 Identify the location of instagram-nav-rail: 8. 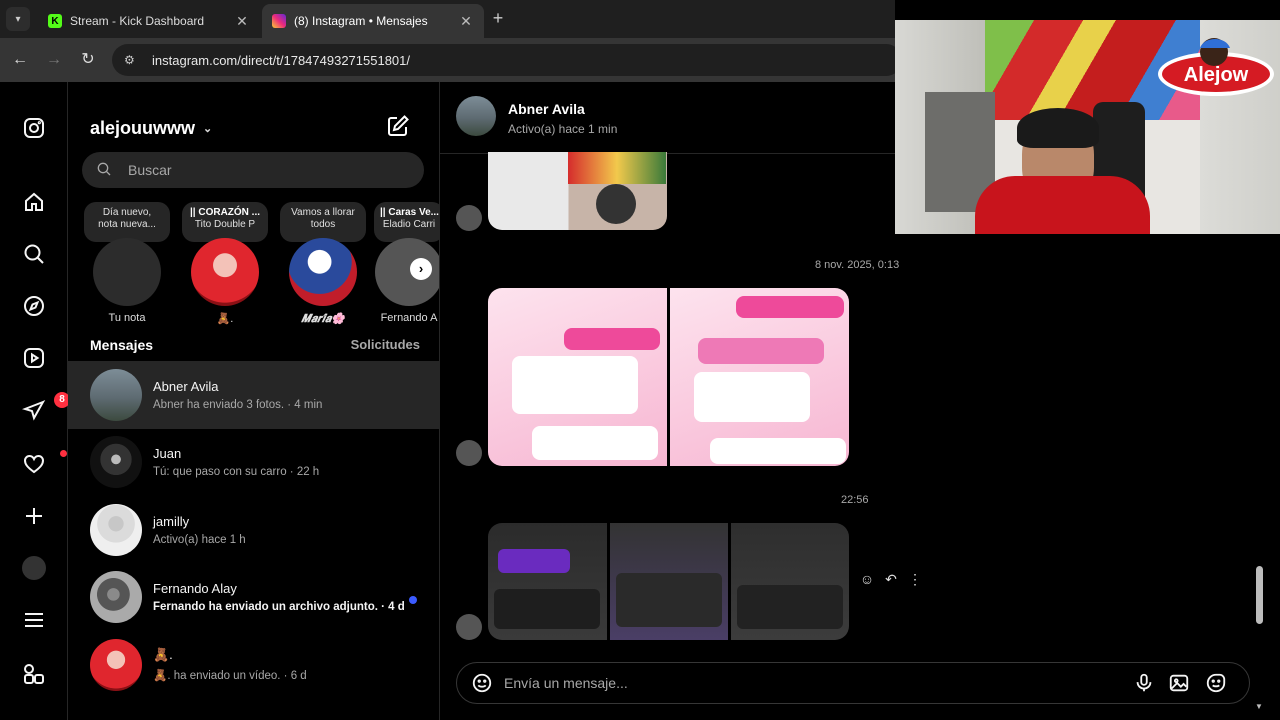
(35, 401).